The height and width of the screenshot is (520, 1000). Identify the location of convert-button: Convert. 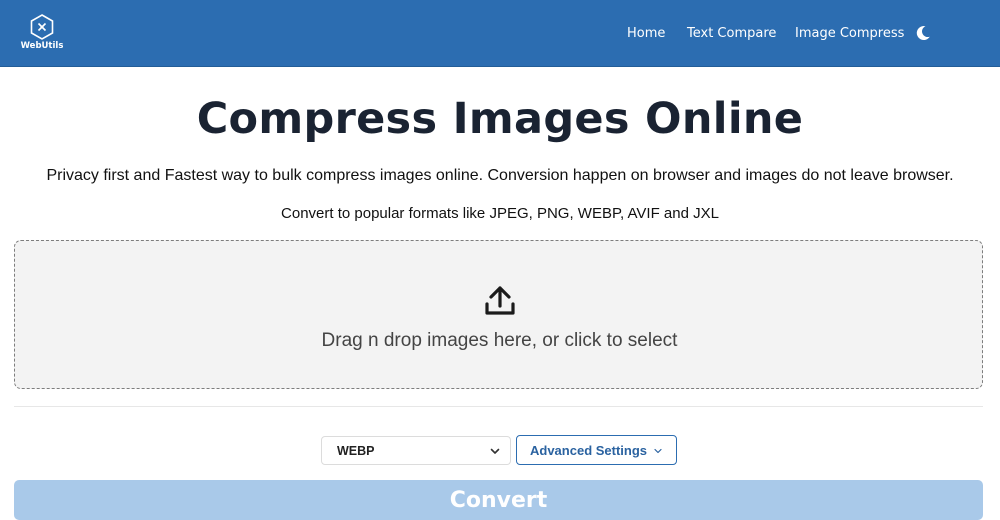
(498, 500).